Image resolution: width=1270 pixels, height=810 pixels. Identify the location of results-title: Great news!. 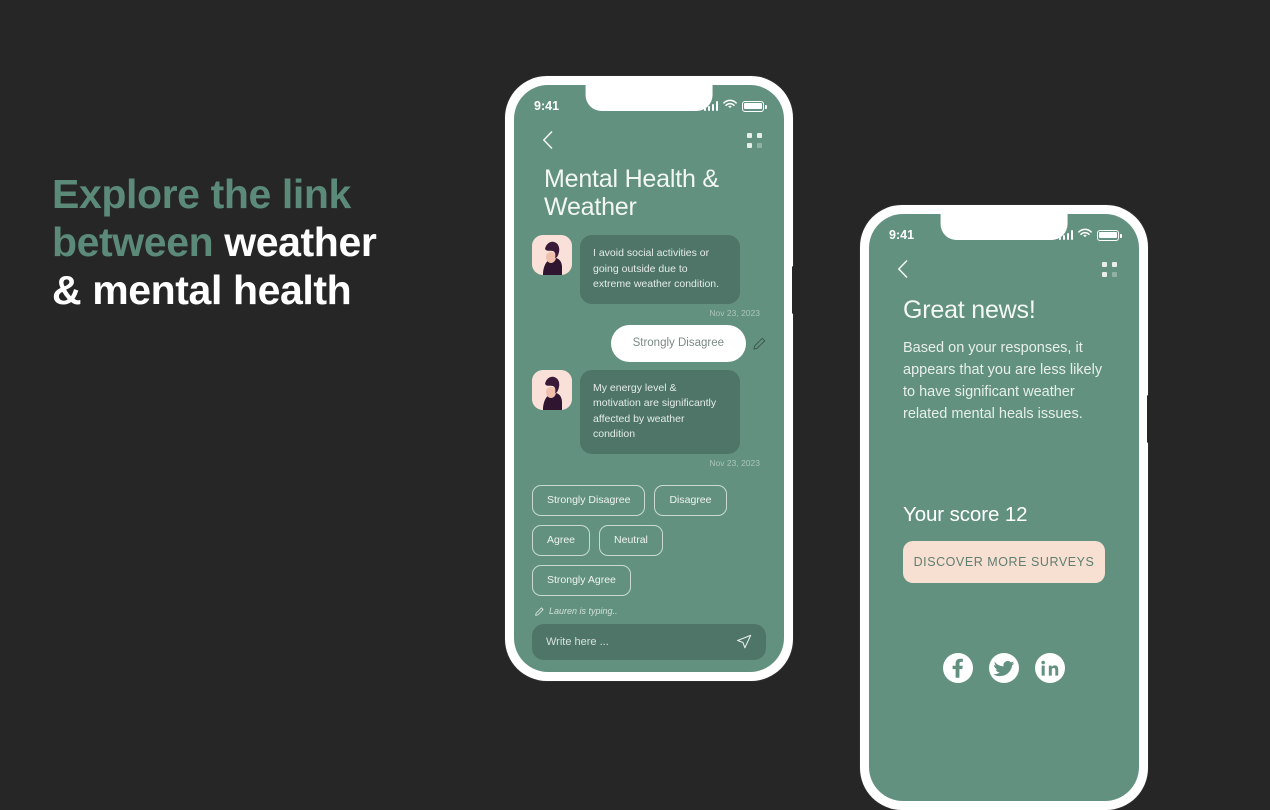
(969, 310).